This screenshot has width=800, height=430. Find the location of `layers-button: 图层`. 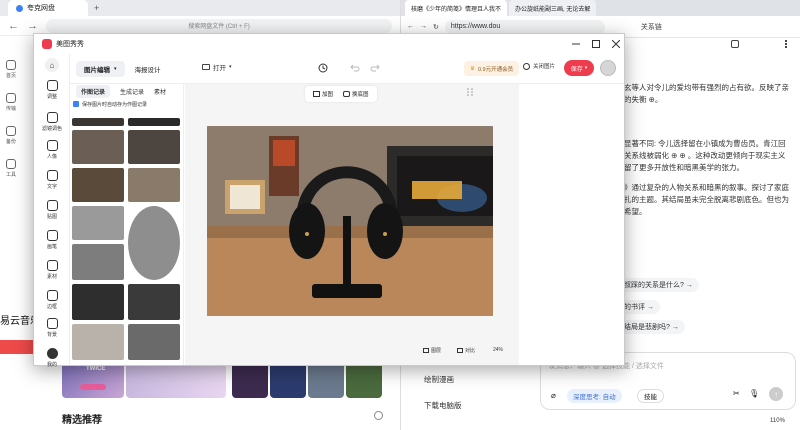

layers-button: 图层 is located at coordinates (432, 350).